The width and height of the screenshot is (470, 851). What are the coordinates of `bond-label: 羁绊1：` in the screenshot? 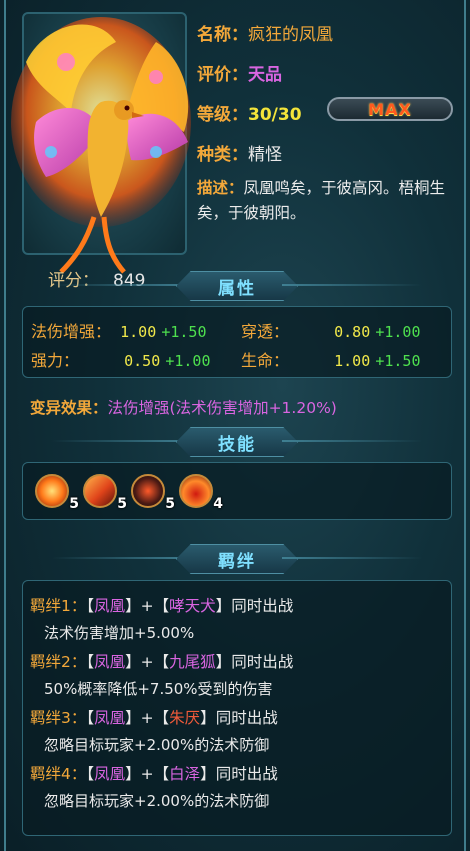 It's located at (58, 606).